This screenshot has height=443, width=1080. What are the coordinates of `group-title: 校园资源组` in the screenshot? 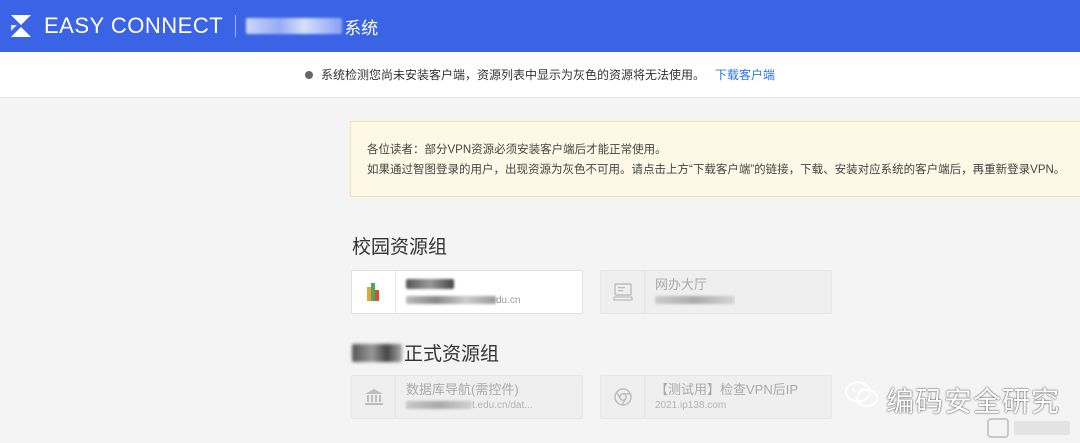 It's located at (400, 247).